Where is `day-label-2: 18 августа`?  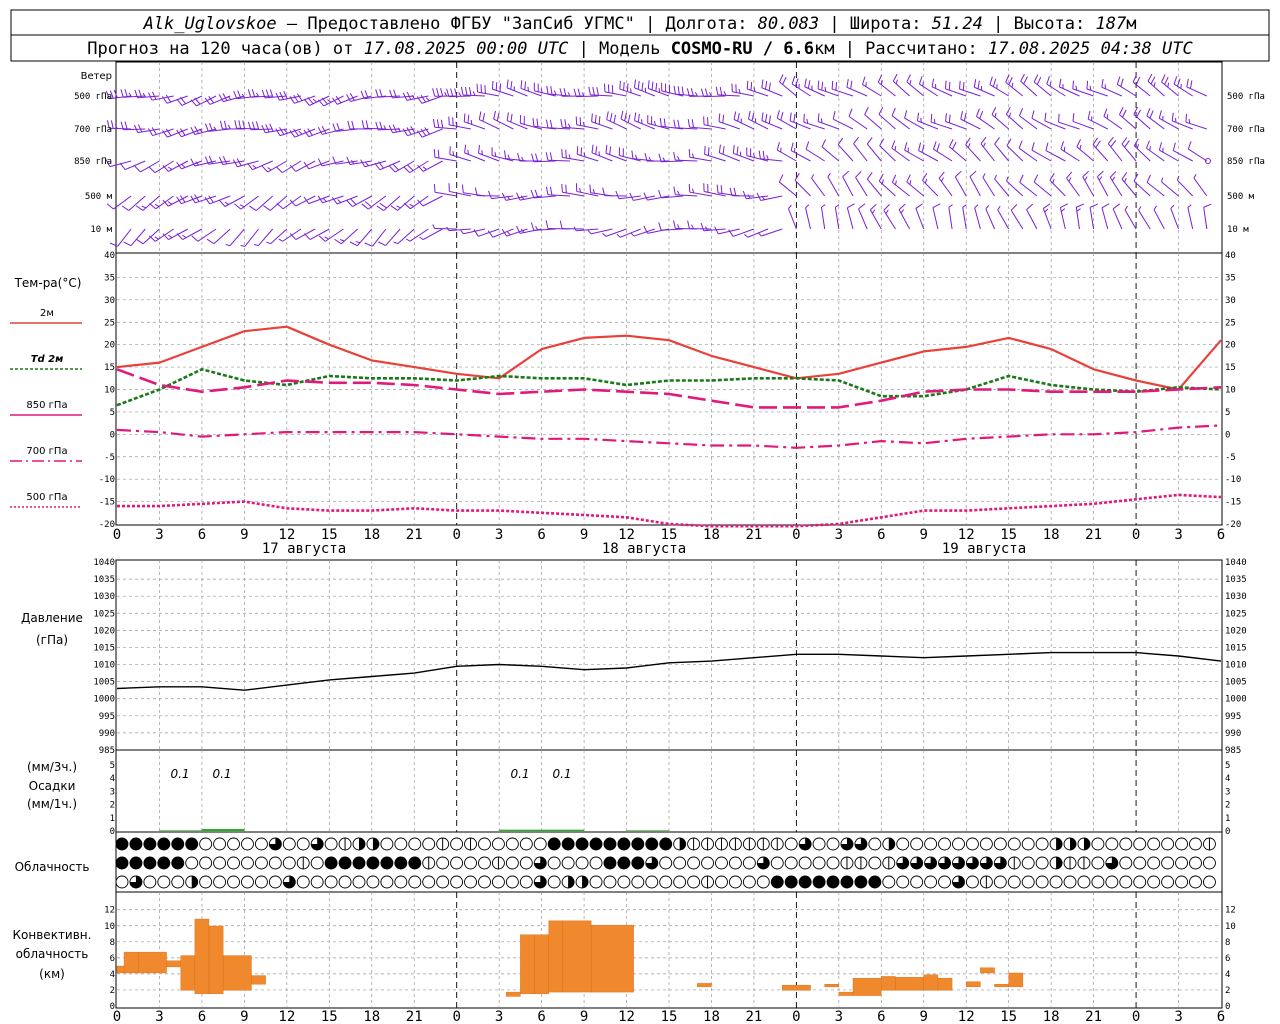
day-label-2: 18 августа is located at coordinates (644, 549).